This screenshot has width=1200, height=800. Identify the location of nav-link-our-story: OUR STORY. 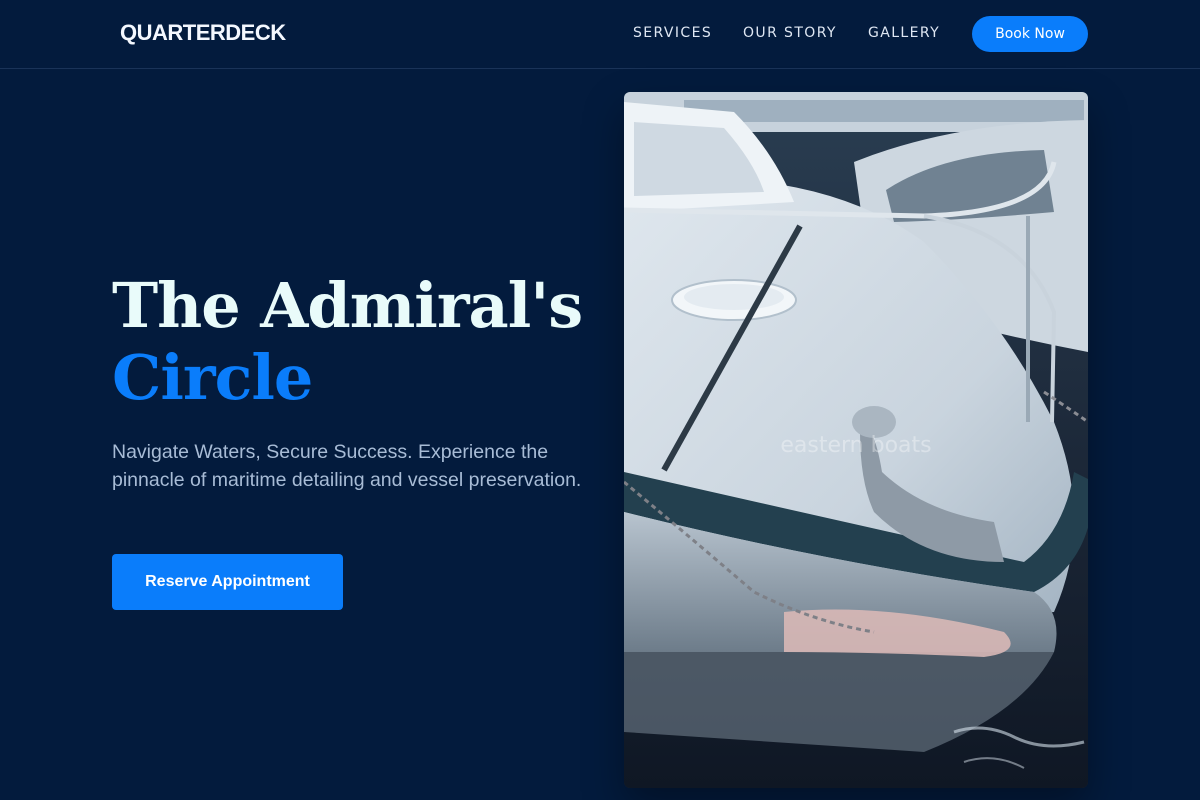
(790, 33).